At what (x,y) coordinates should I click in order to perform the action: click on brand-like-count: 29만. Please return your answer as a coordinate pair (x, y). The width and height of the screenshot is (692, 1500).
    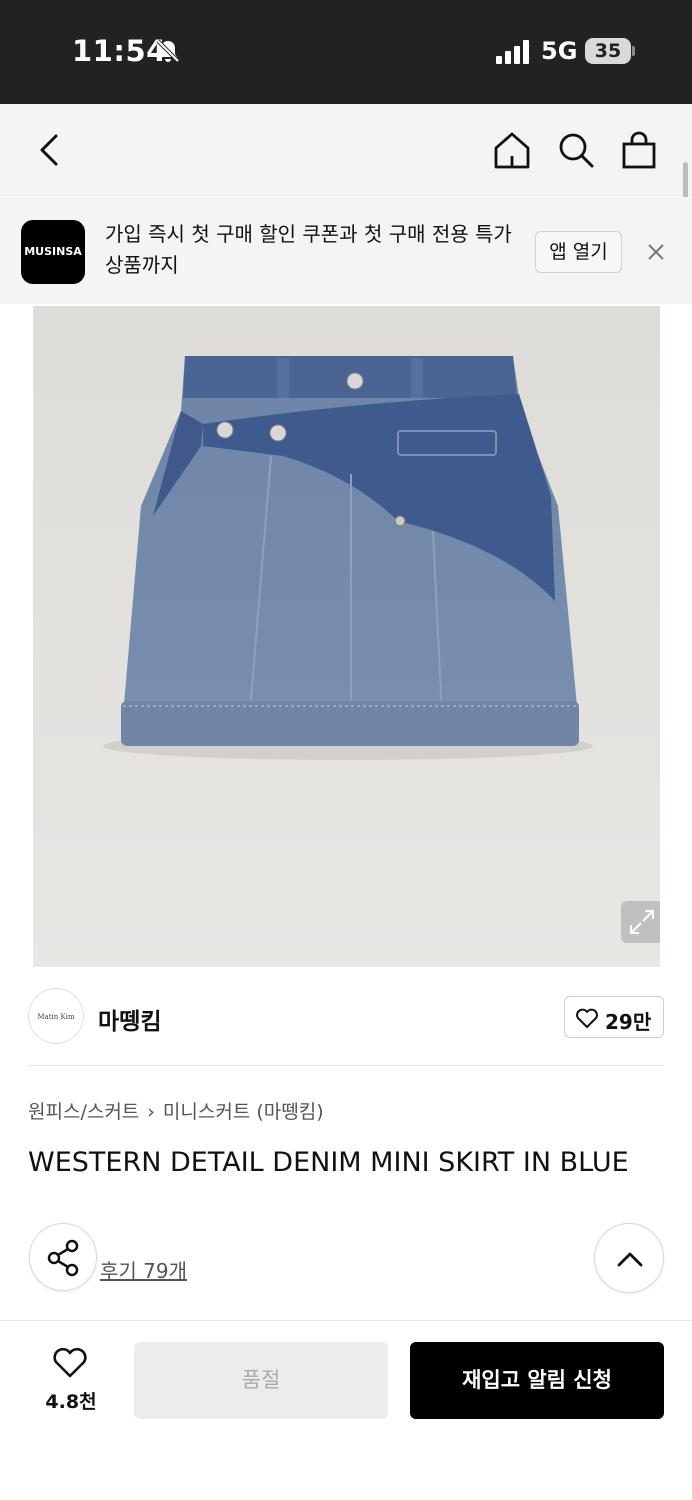
    Looking at the image, I should click on (628, 1022).